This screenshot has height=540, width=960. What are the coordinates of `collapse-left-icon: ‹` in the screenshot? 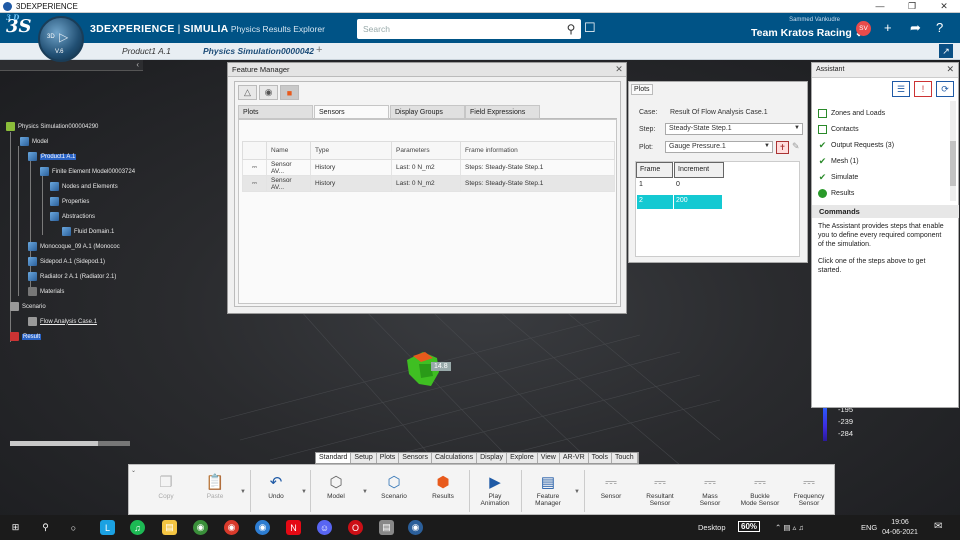 It's located at (137, 64).